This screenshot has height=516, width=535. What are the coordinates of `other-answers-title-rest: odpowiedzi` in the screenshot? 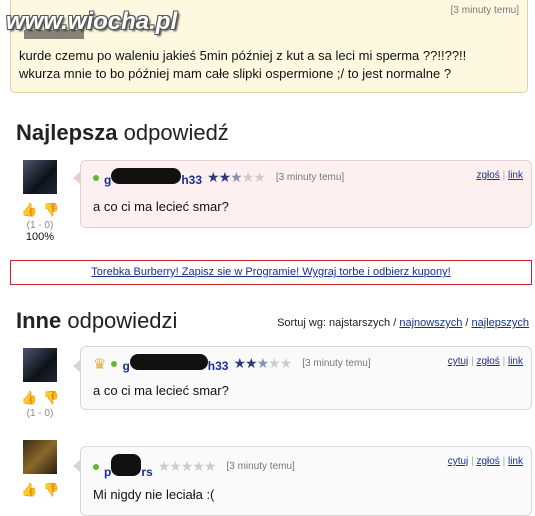 It's located at (119, 320).